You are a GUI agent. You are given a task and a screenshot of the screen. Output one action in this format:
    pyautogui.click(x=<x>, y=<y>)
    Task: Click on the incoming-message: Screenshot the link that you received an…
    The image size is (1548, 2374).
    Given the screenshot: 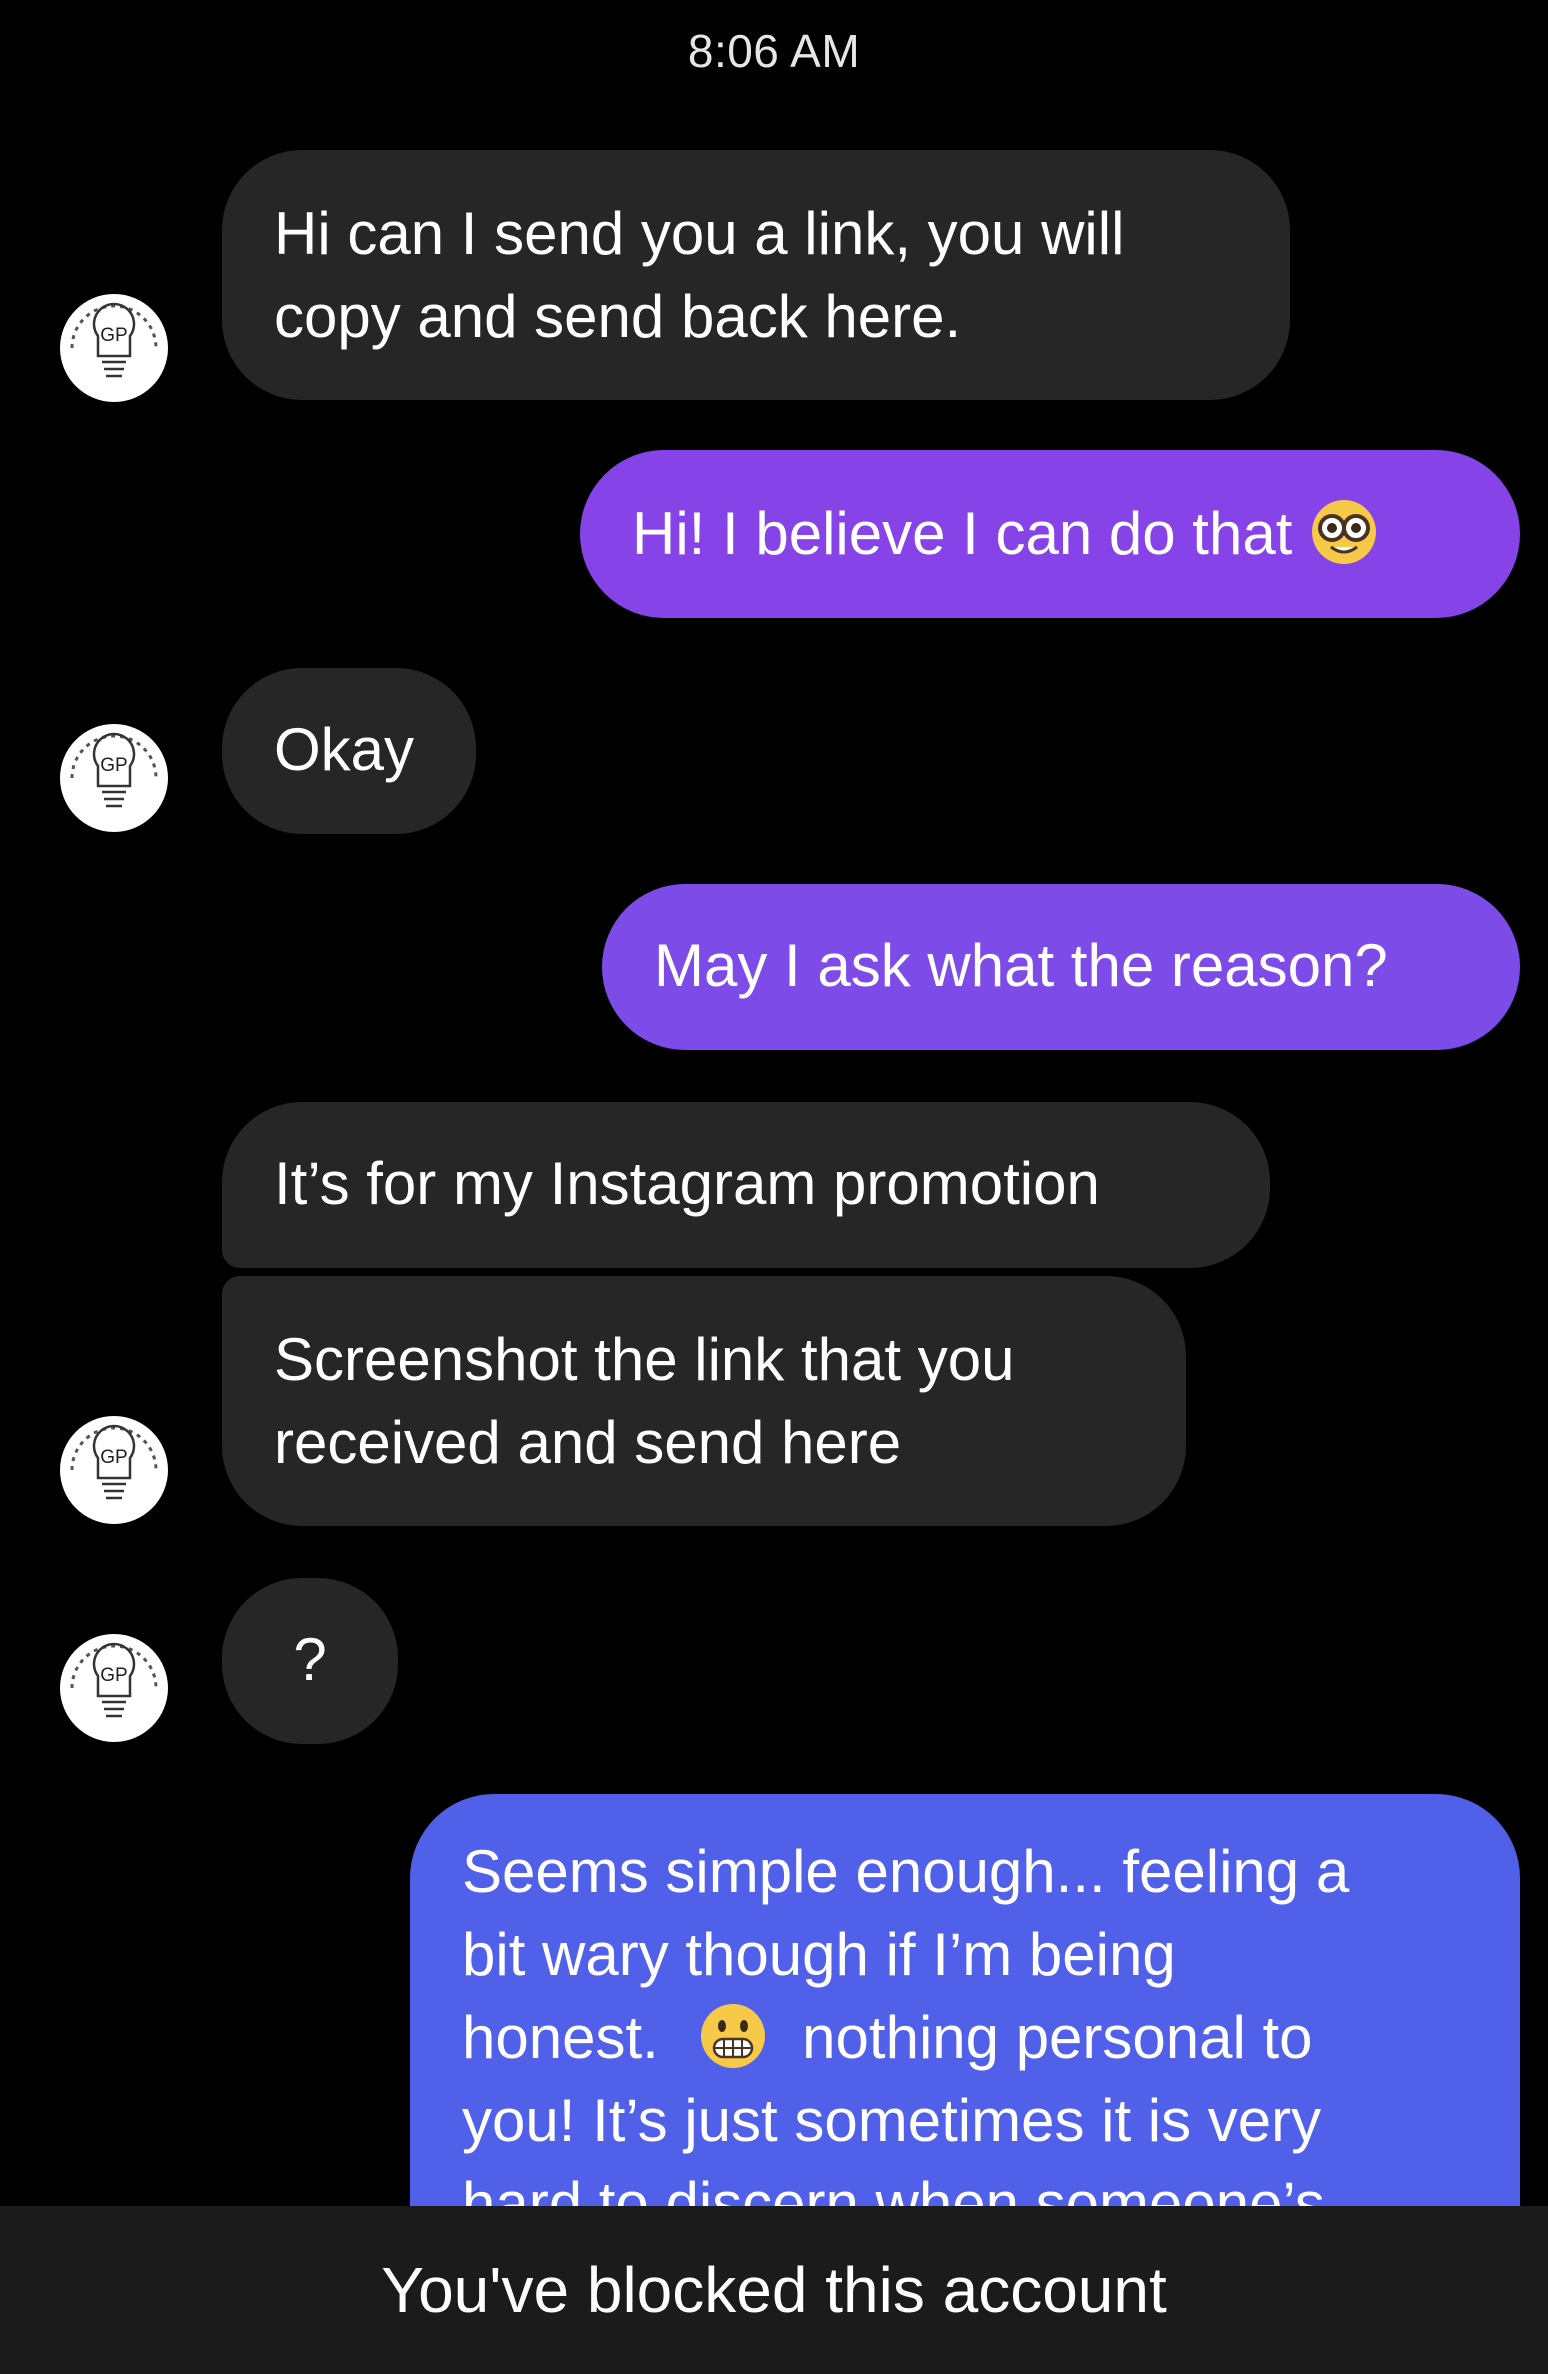 What is the action you would take?
    pyautogui.click(x=704, y=1401)
    